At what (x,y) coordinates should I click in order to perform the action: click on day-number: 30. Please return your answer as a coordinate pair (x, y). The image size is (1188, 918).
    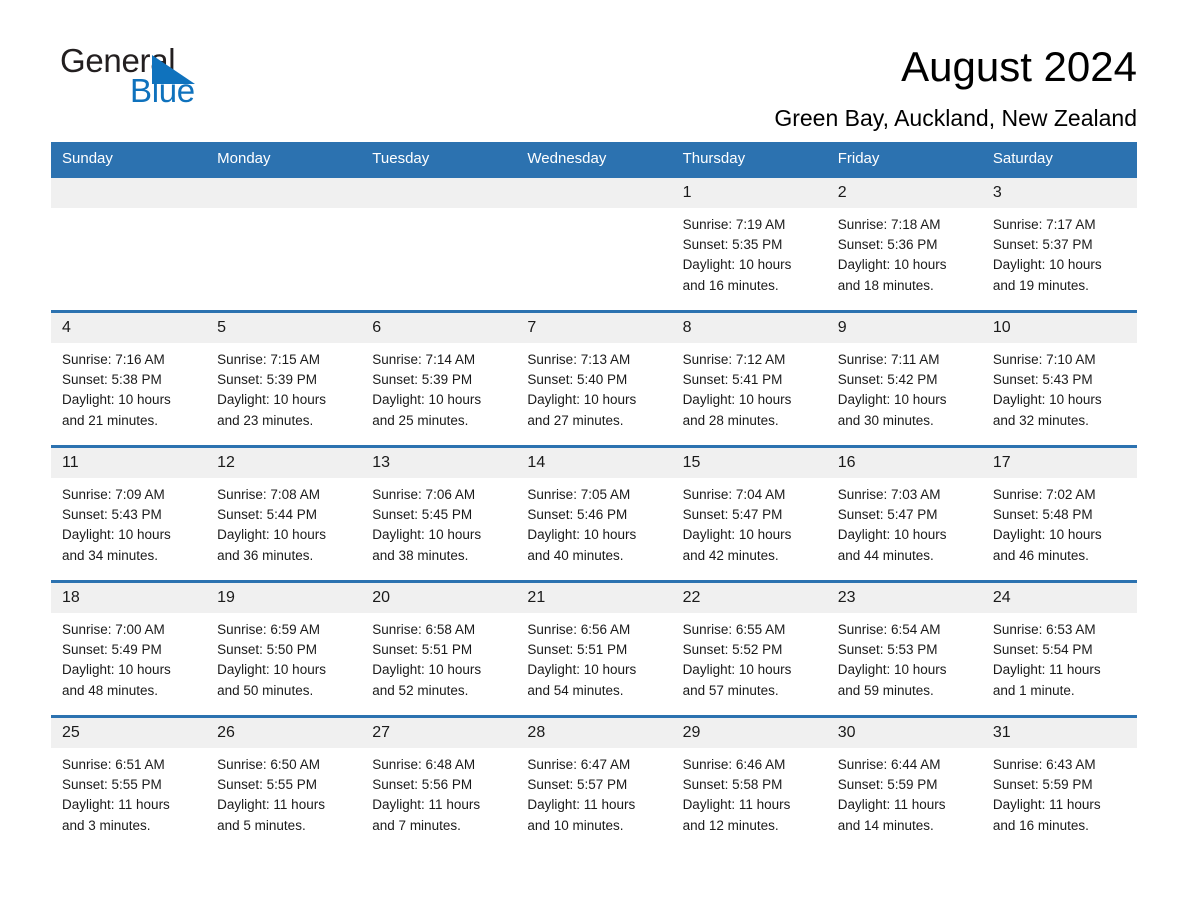
    Looking at the image, I should click on (904, 733).